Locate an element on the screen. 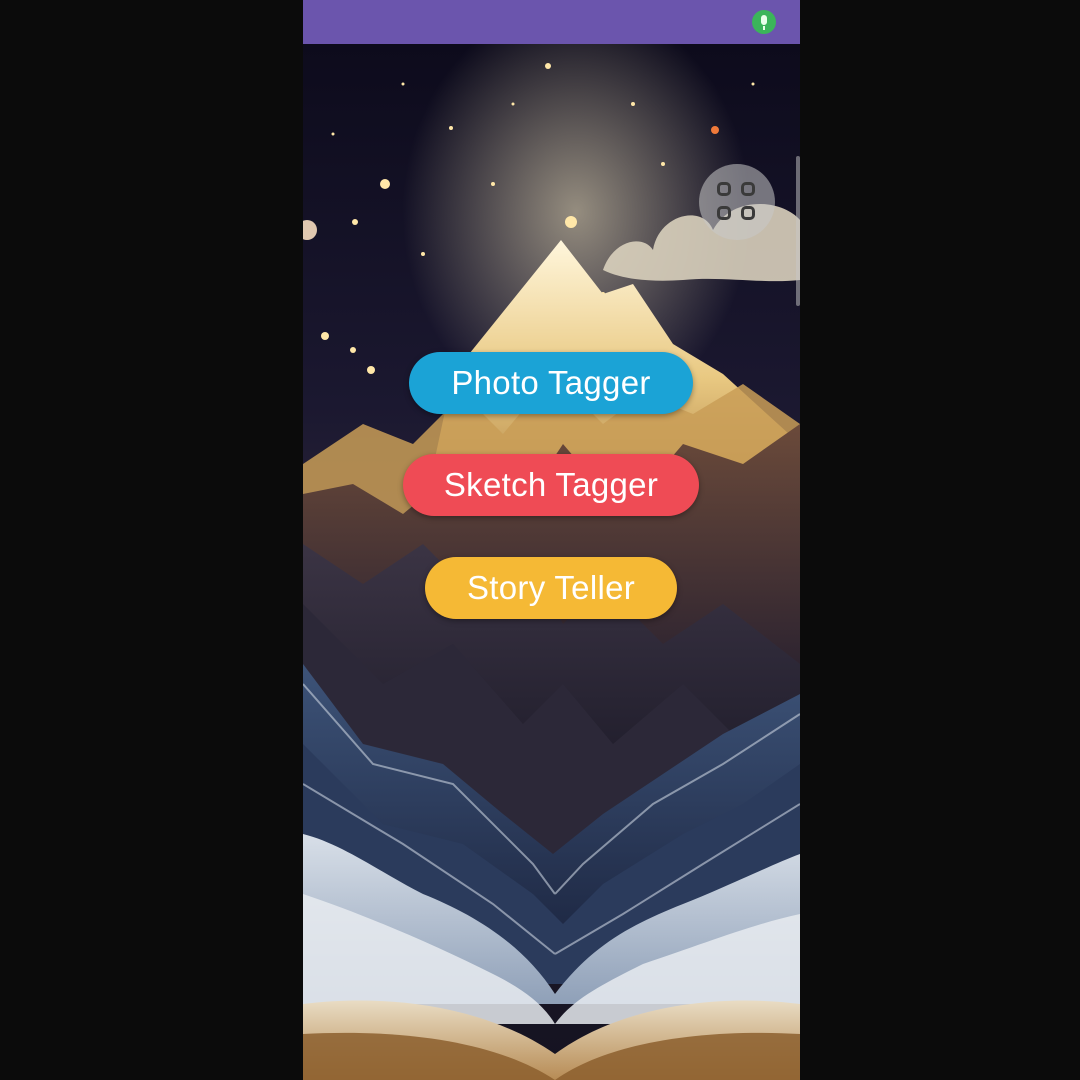 The image size is (1080, 1080). app-grid-icon is located at coordinates (724, 189).